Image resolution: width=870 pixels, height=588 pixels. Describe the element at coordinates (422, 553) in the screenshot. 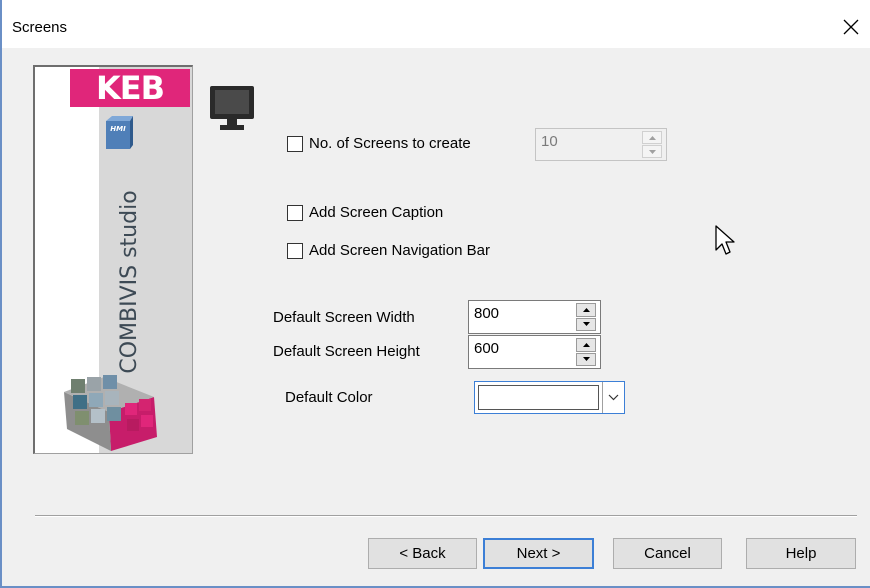

I see `back-button: < Back` at that location.